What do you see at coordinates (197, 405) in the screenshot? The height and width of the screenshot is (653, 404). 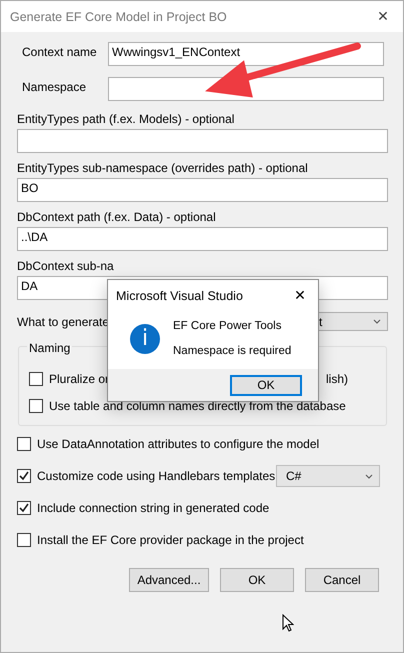 I see `checkbox-label: Use table and column names directly from the database` at bounding box center [197, 405].